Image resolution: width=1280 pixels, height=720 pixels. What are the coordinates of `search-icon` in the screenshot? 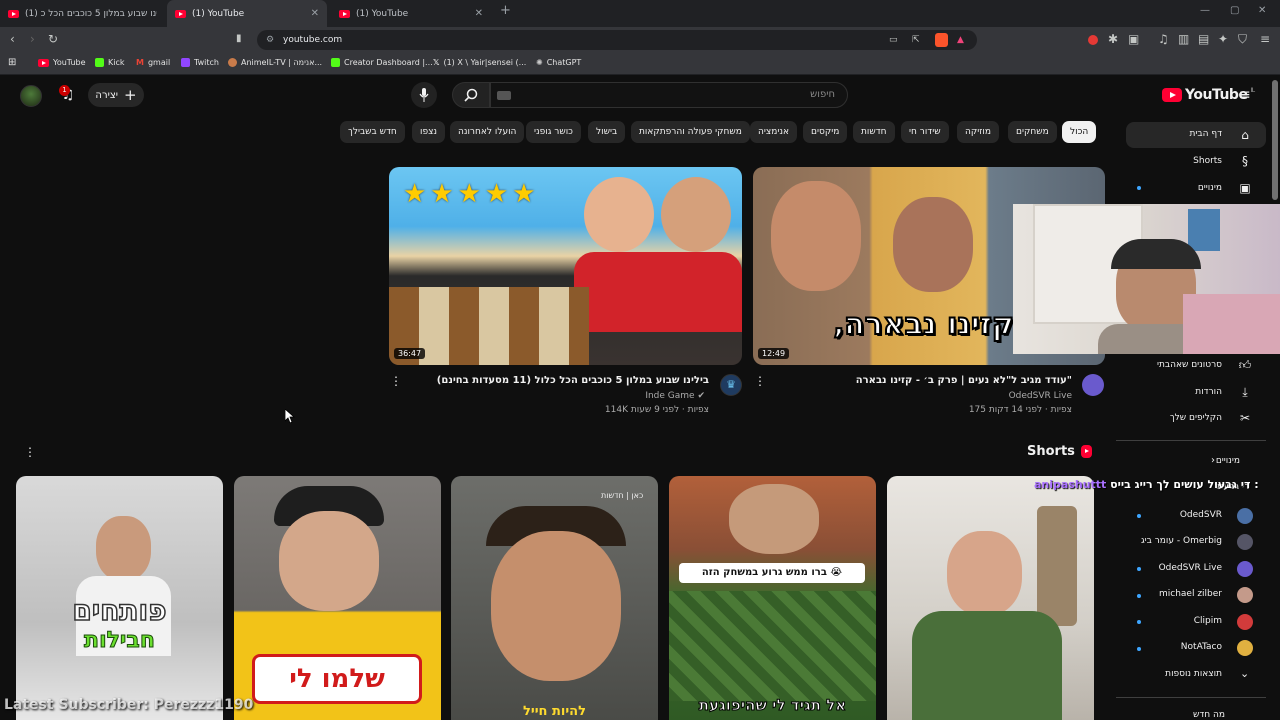 It's located at (471, 95).